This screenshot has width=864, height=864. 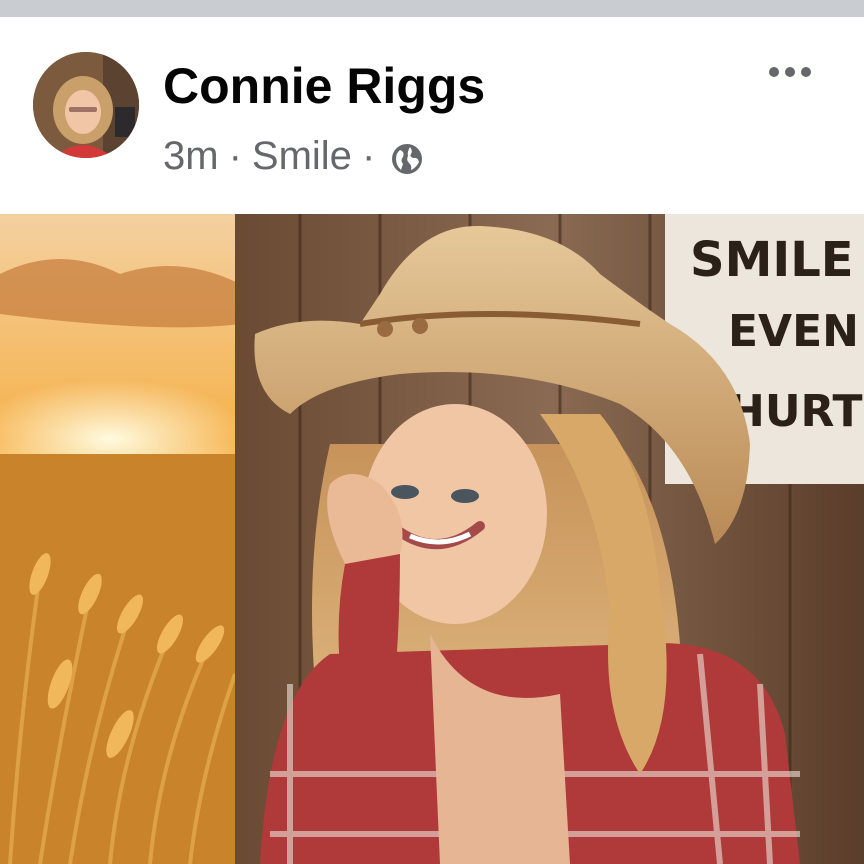 I want to click on more-options-icon, so click(x=790, y=72).